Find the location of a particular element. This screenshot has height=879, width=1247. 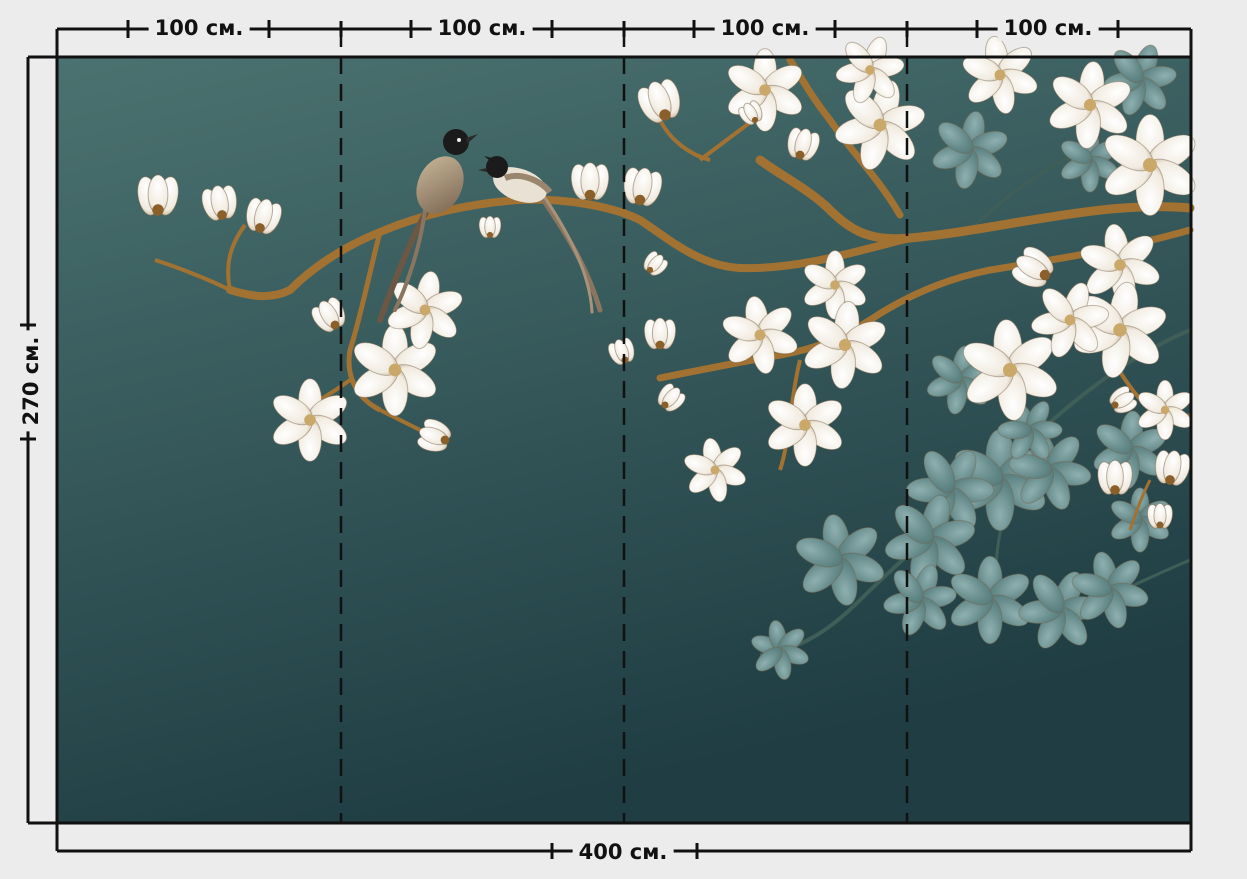

height-label: 270 см. is located at coordinates (31, 381).